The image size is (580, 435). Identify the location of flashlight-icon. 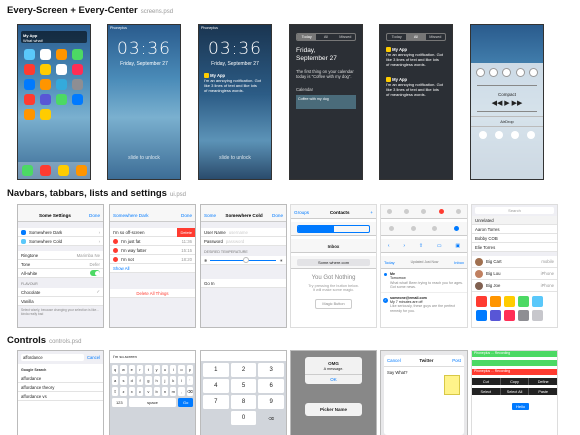
(483, 135).